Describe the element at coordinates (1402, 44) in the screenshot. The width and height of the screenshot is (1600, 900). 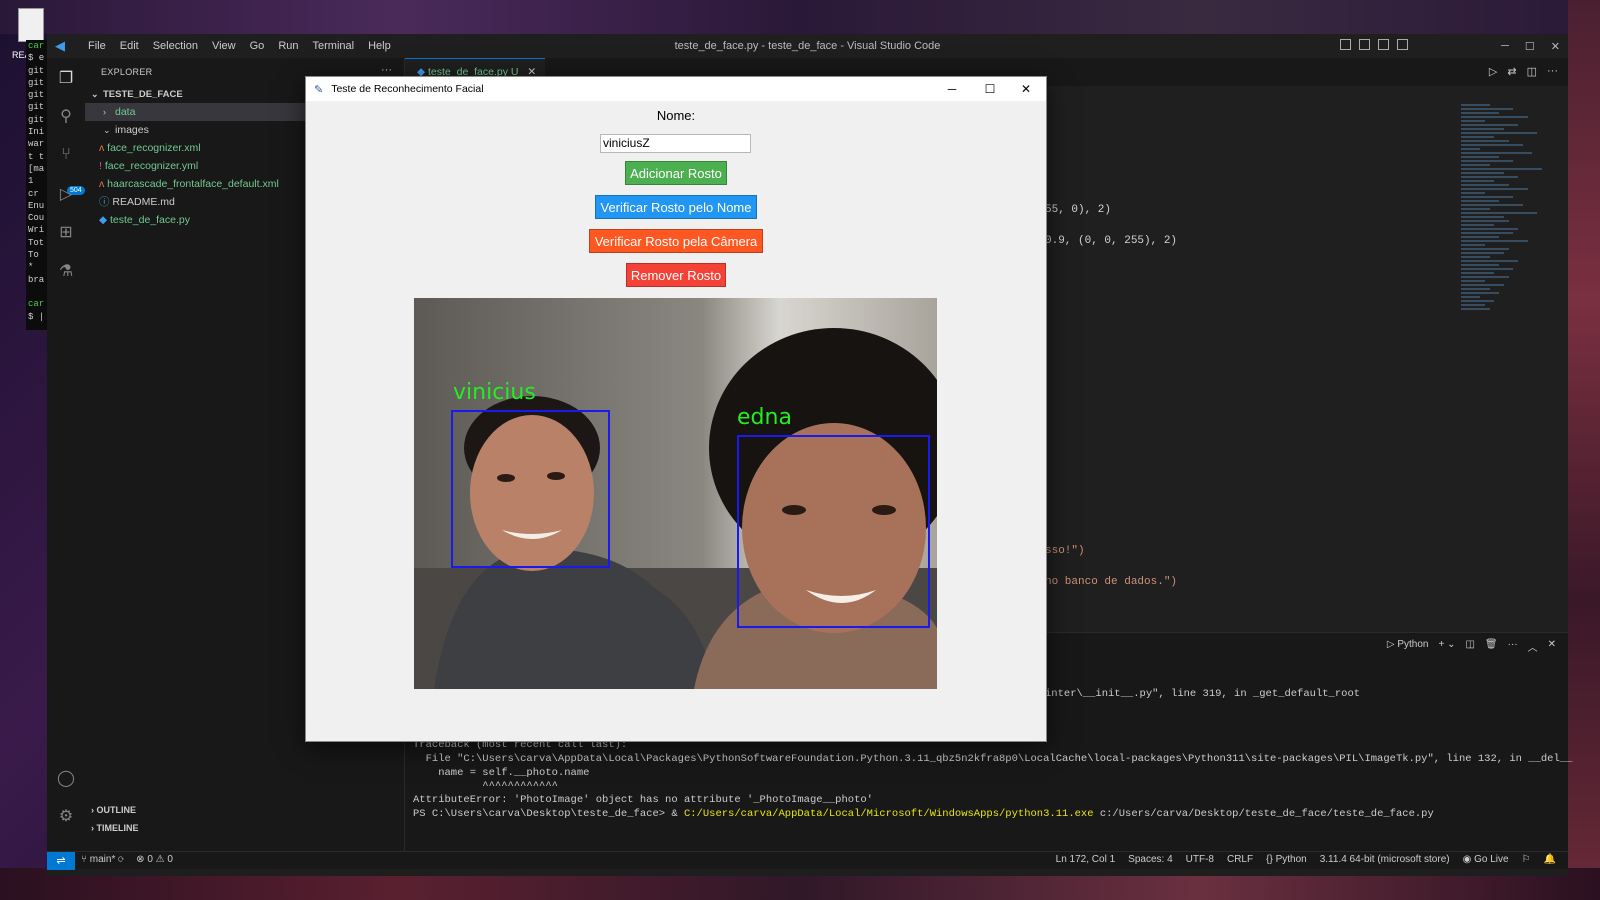
I see `customize-layout-icon` at that location.